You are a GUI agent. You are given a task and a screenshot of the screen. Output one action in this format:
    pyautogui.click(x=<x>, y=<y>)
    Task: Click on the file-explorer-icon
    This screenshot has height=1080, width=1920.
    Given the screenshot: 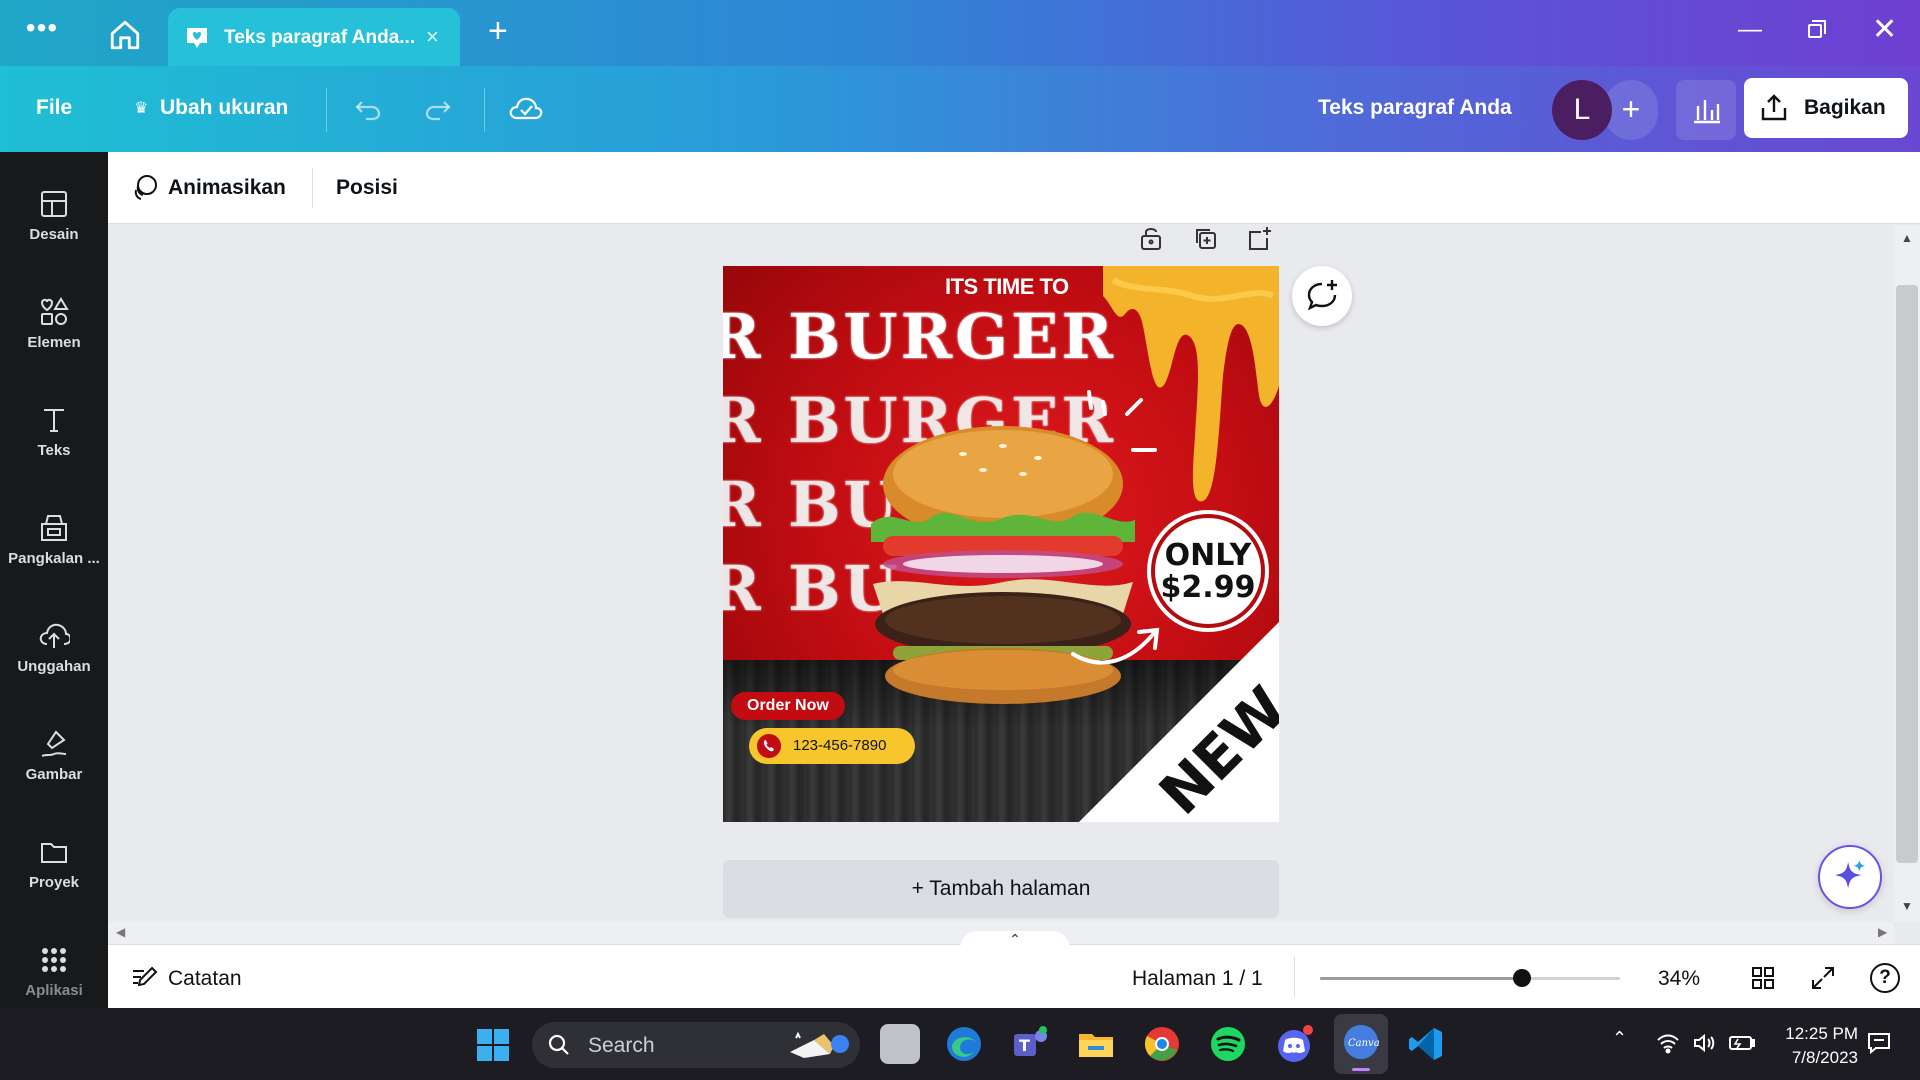 What is the action you would take?
    pyautogui.click(x=1096, y=1044)
    